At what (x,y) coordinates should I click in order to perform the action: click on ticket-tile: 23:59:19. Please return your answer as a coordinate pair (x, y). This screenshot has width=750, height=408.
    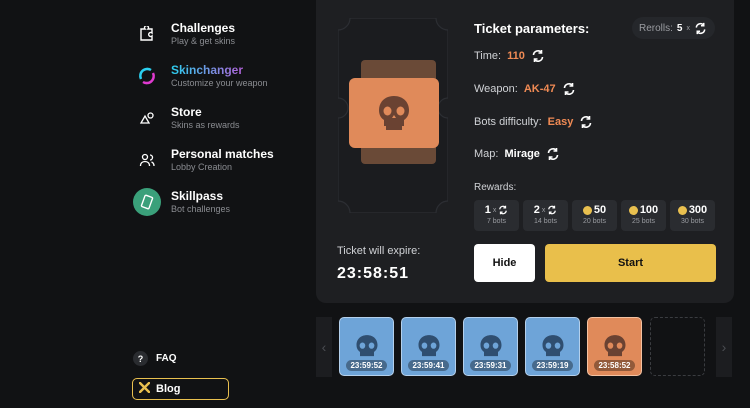
    Looking at the image, I should click on (552, 346).